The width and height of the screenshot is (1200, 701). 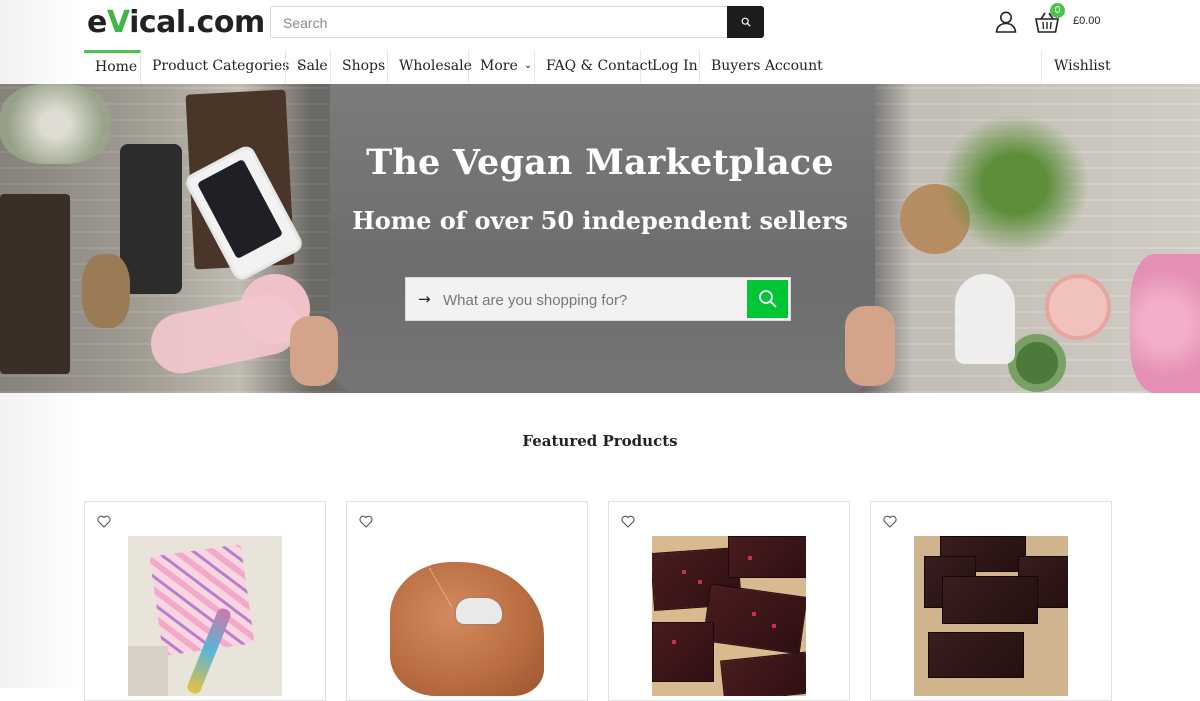 What do you see at coordinates (118, 22) in the screenshot?
I see `logo-v: V` at bounding box center [118, 22].